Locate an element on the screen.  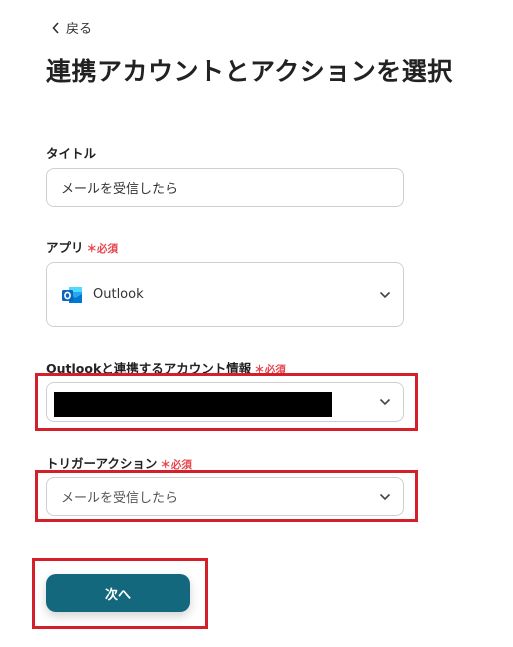
back-link: 戻る is located at coordinates (72, 27).